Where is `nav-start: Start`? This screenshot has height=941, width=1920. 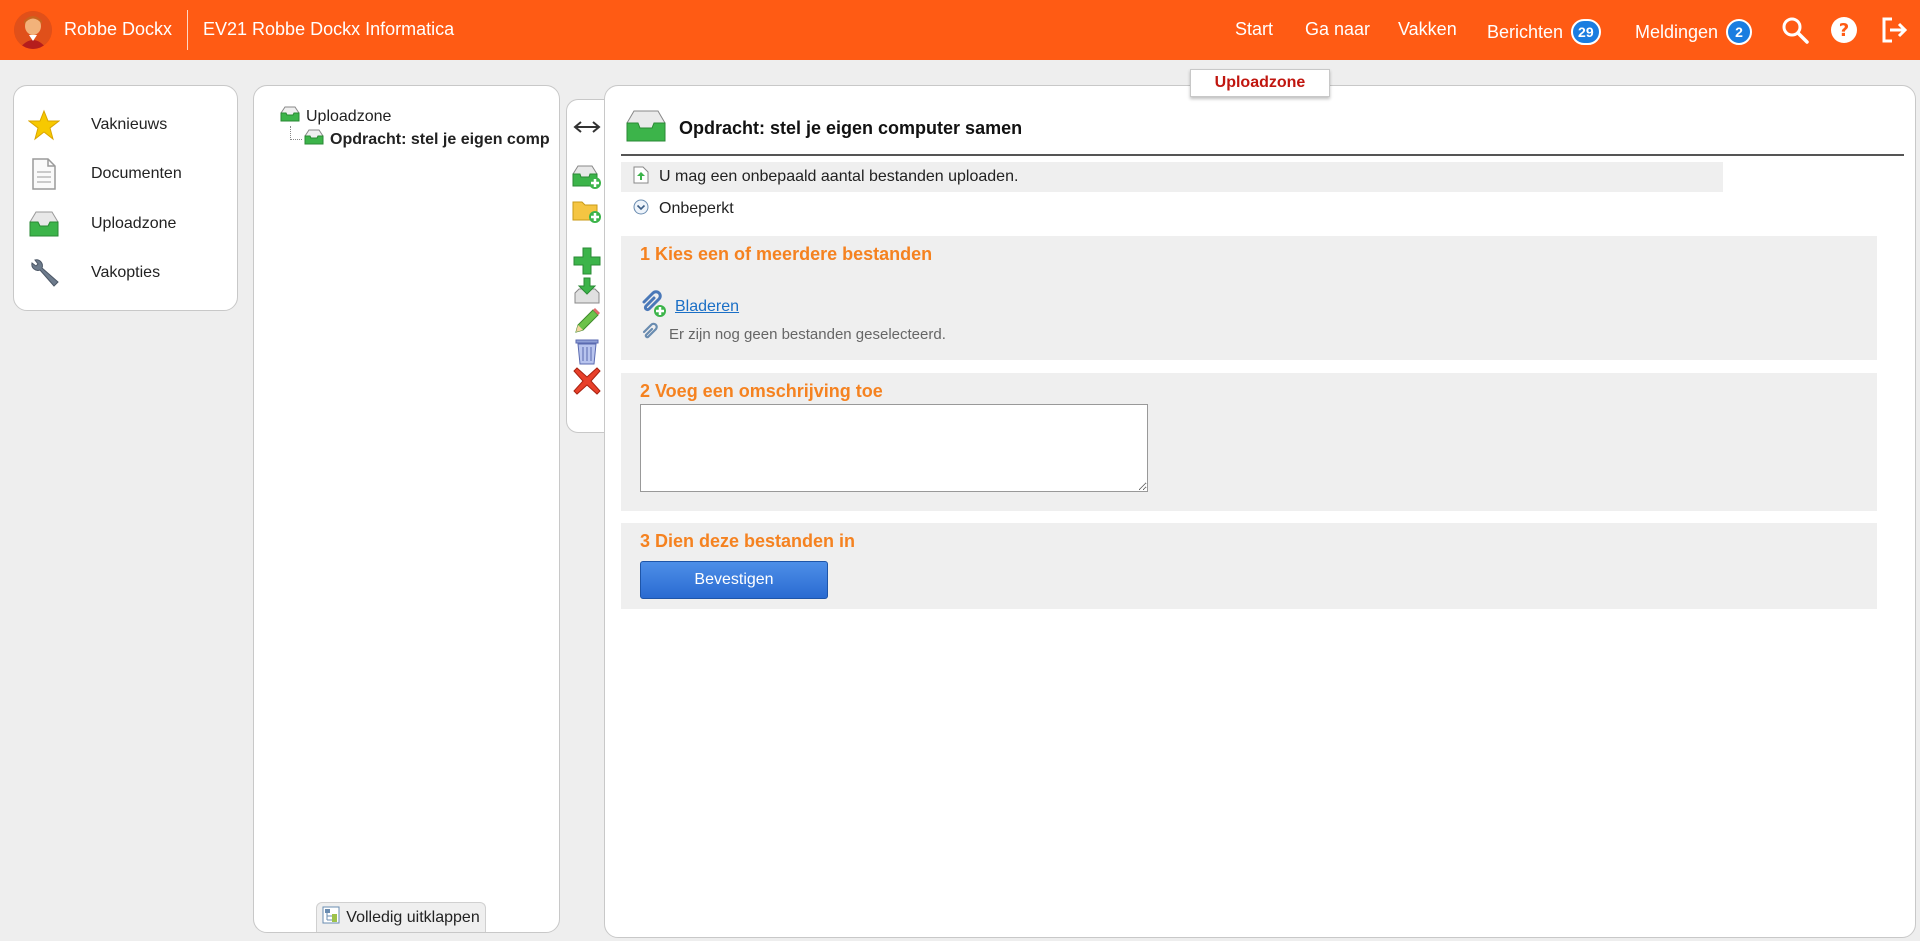
nav-start: Start is located at coordinates (1254, 29).